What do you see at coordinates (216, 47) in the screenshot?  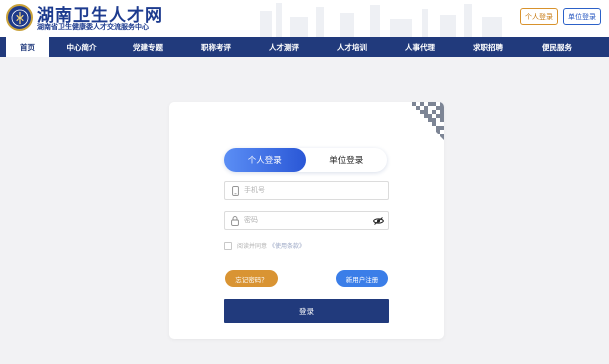 I see `nav-item-title-review: 职称考评` at bounding box center [216, 47].